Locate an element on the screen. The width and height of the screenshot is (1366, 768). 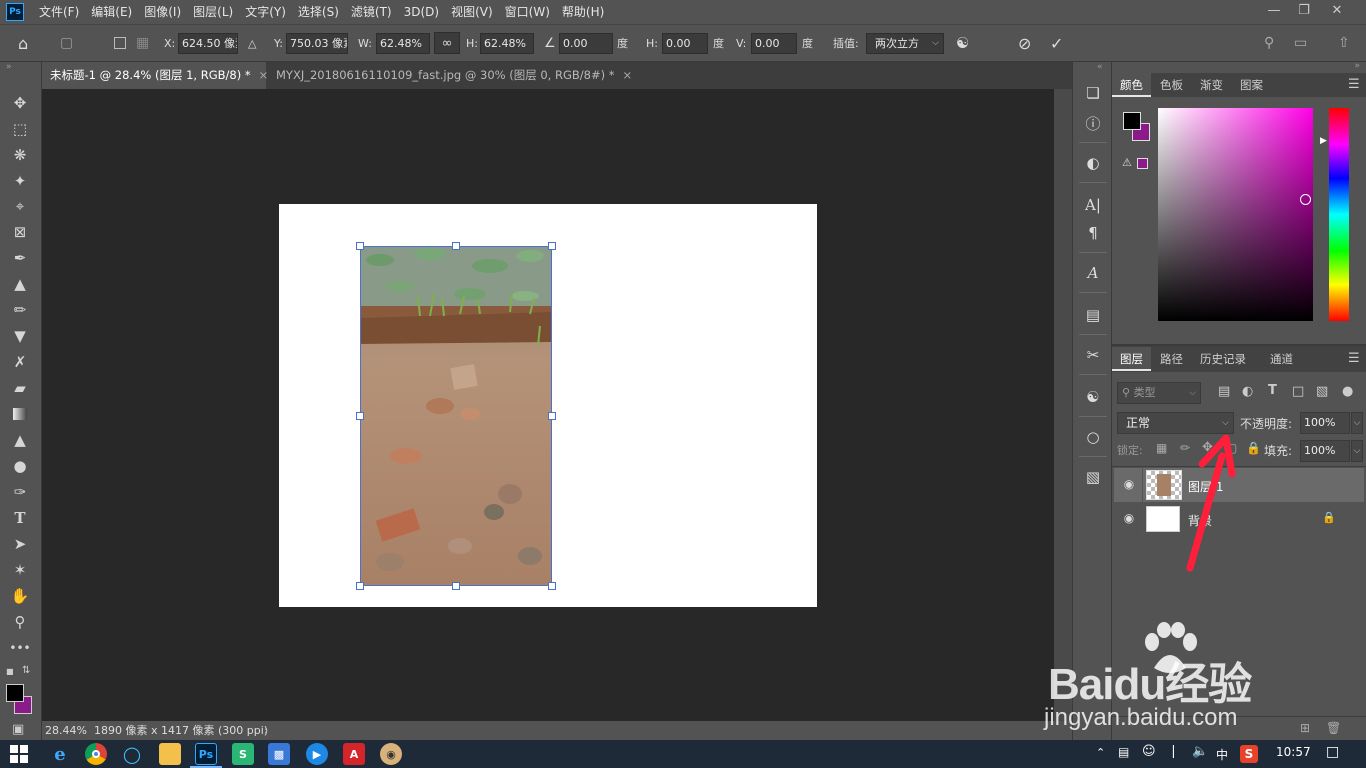
fill-chevron-down-icon: ⌵ is located at coordinates (1357, 451).